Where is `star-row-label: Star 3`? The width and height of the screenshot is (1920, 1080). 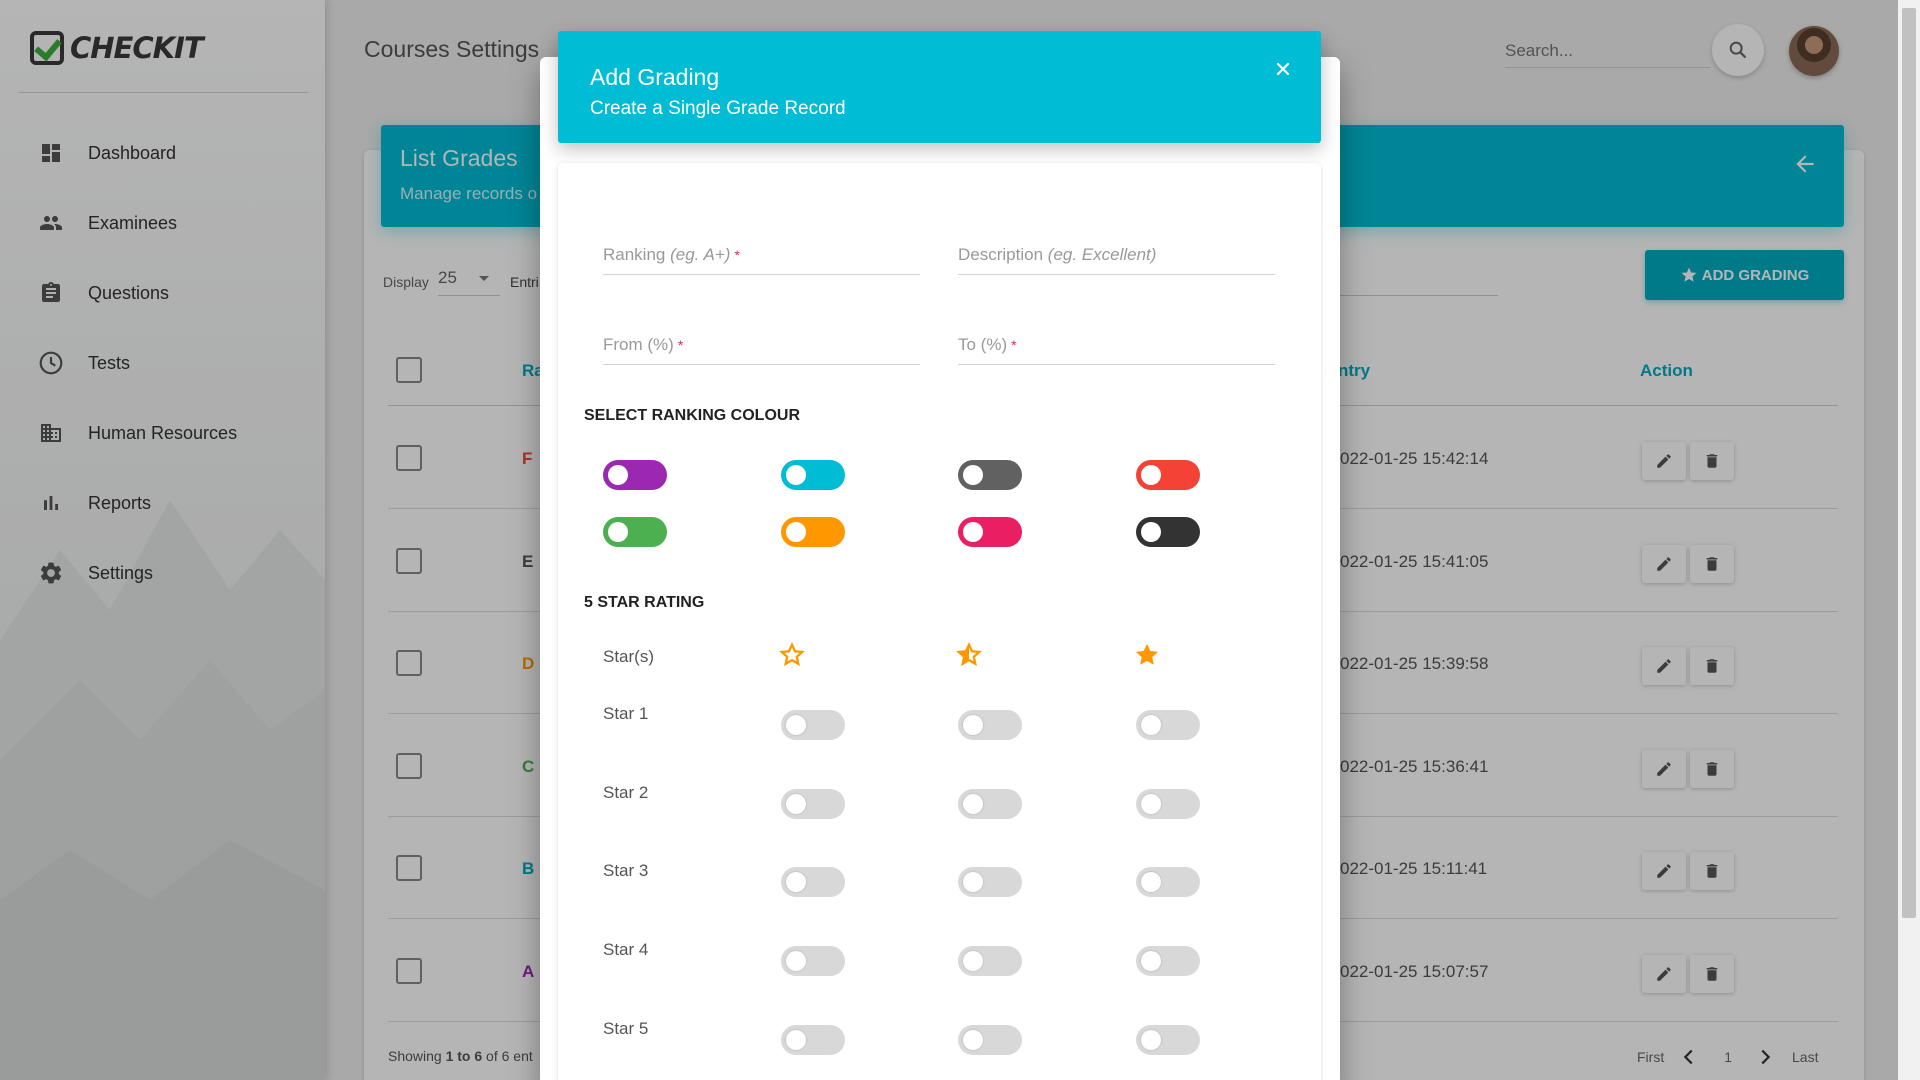 star-row-label: Star 3 is located at coordinates (626, 871).